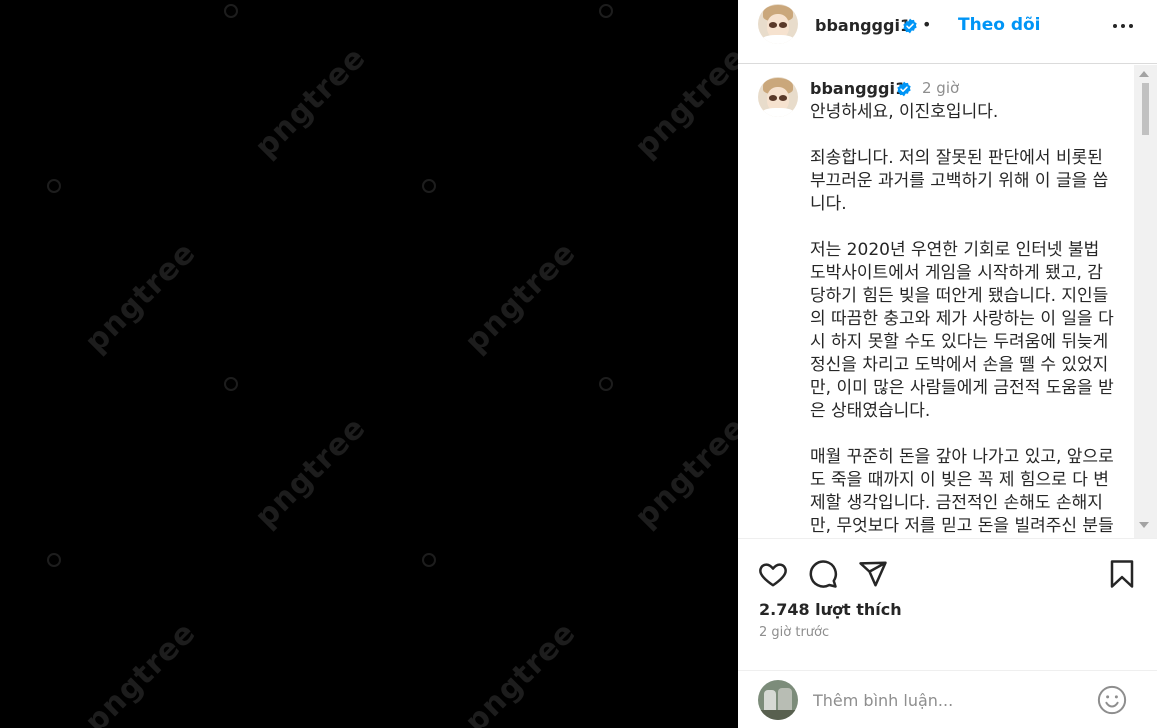 The image size is (1157, 728). Describe the element at coordinates (1144, 74) in the screenshot. I see `scroll-up-arrow` at that location.